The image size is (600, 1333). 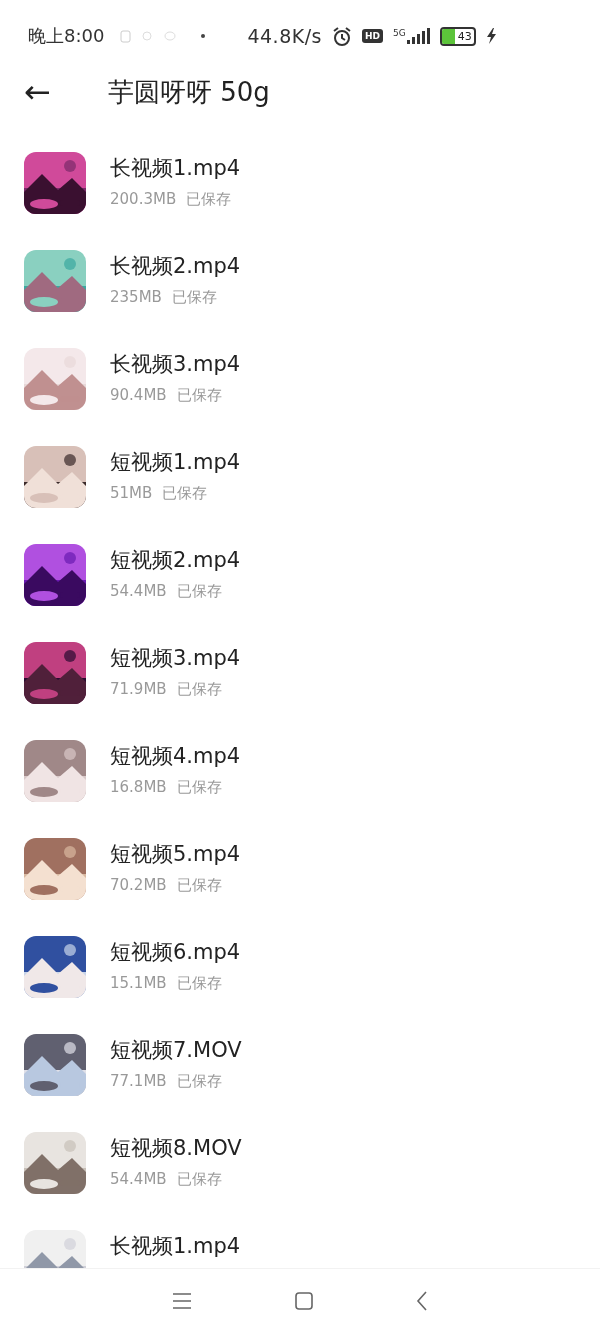 I want to click on file-size: 77.1MB, so click(x=138, y=1081).